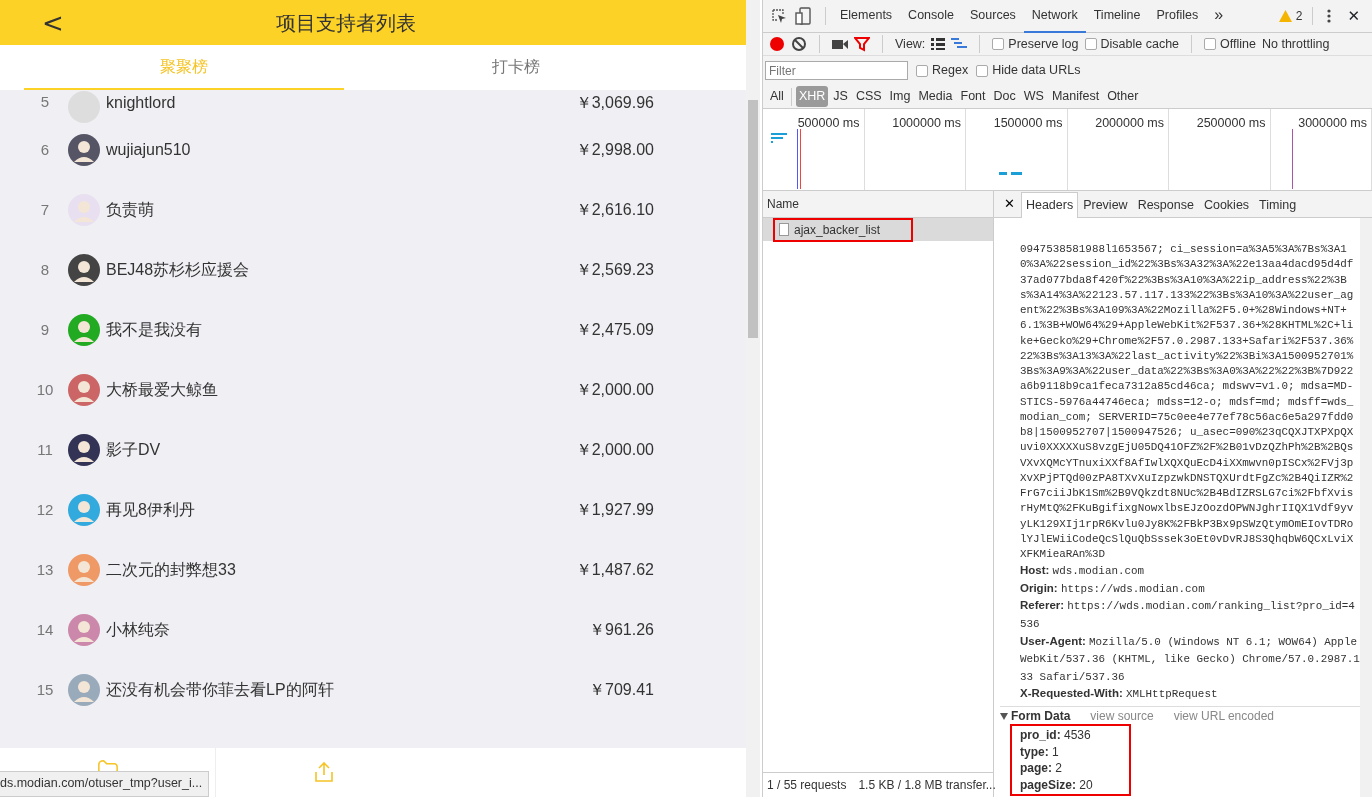 This screenshot has width=1372, height=797. Describe the element at coordinates (1123, 96) in the screenshot. I see `type-filter: Other` at that location.